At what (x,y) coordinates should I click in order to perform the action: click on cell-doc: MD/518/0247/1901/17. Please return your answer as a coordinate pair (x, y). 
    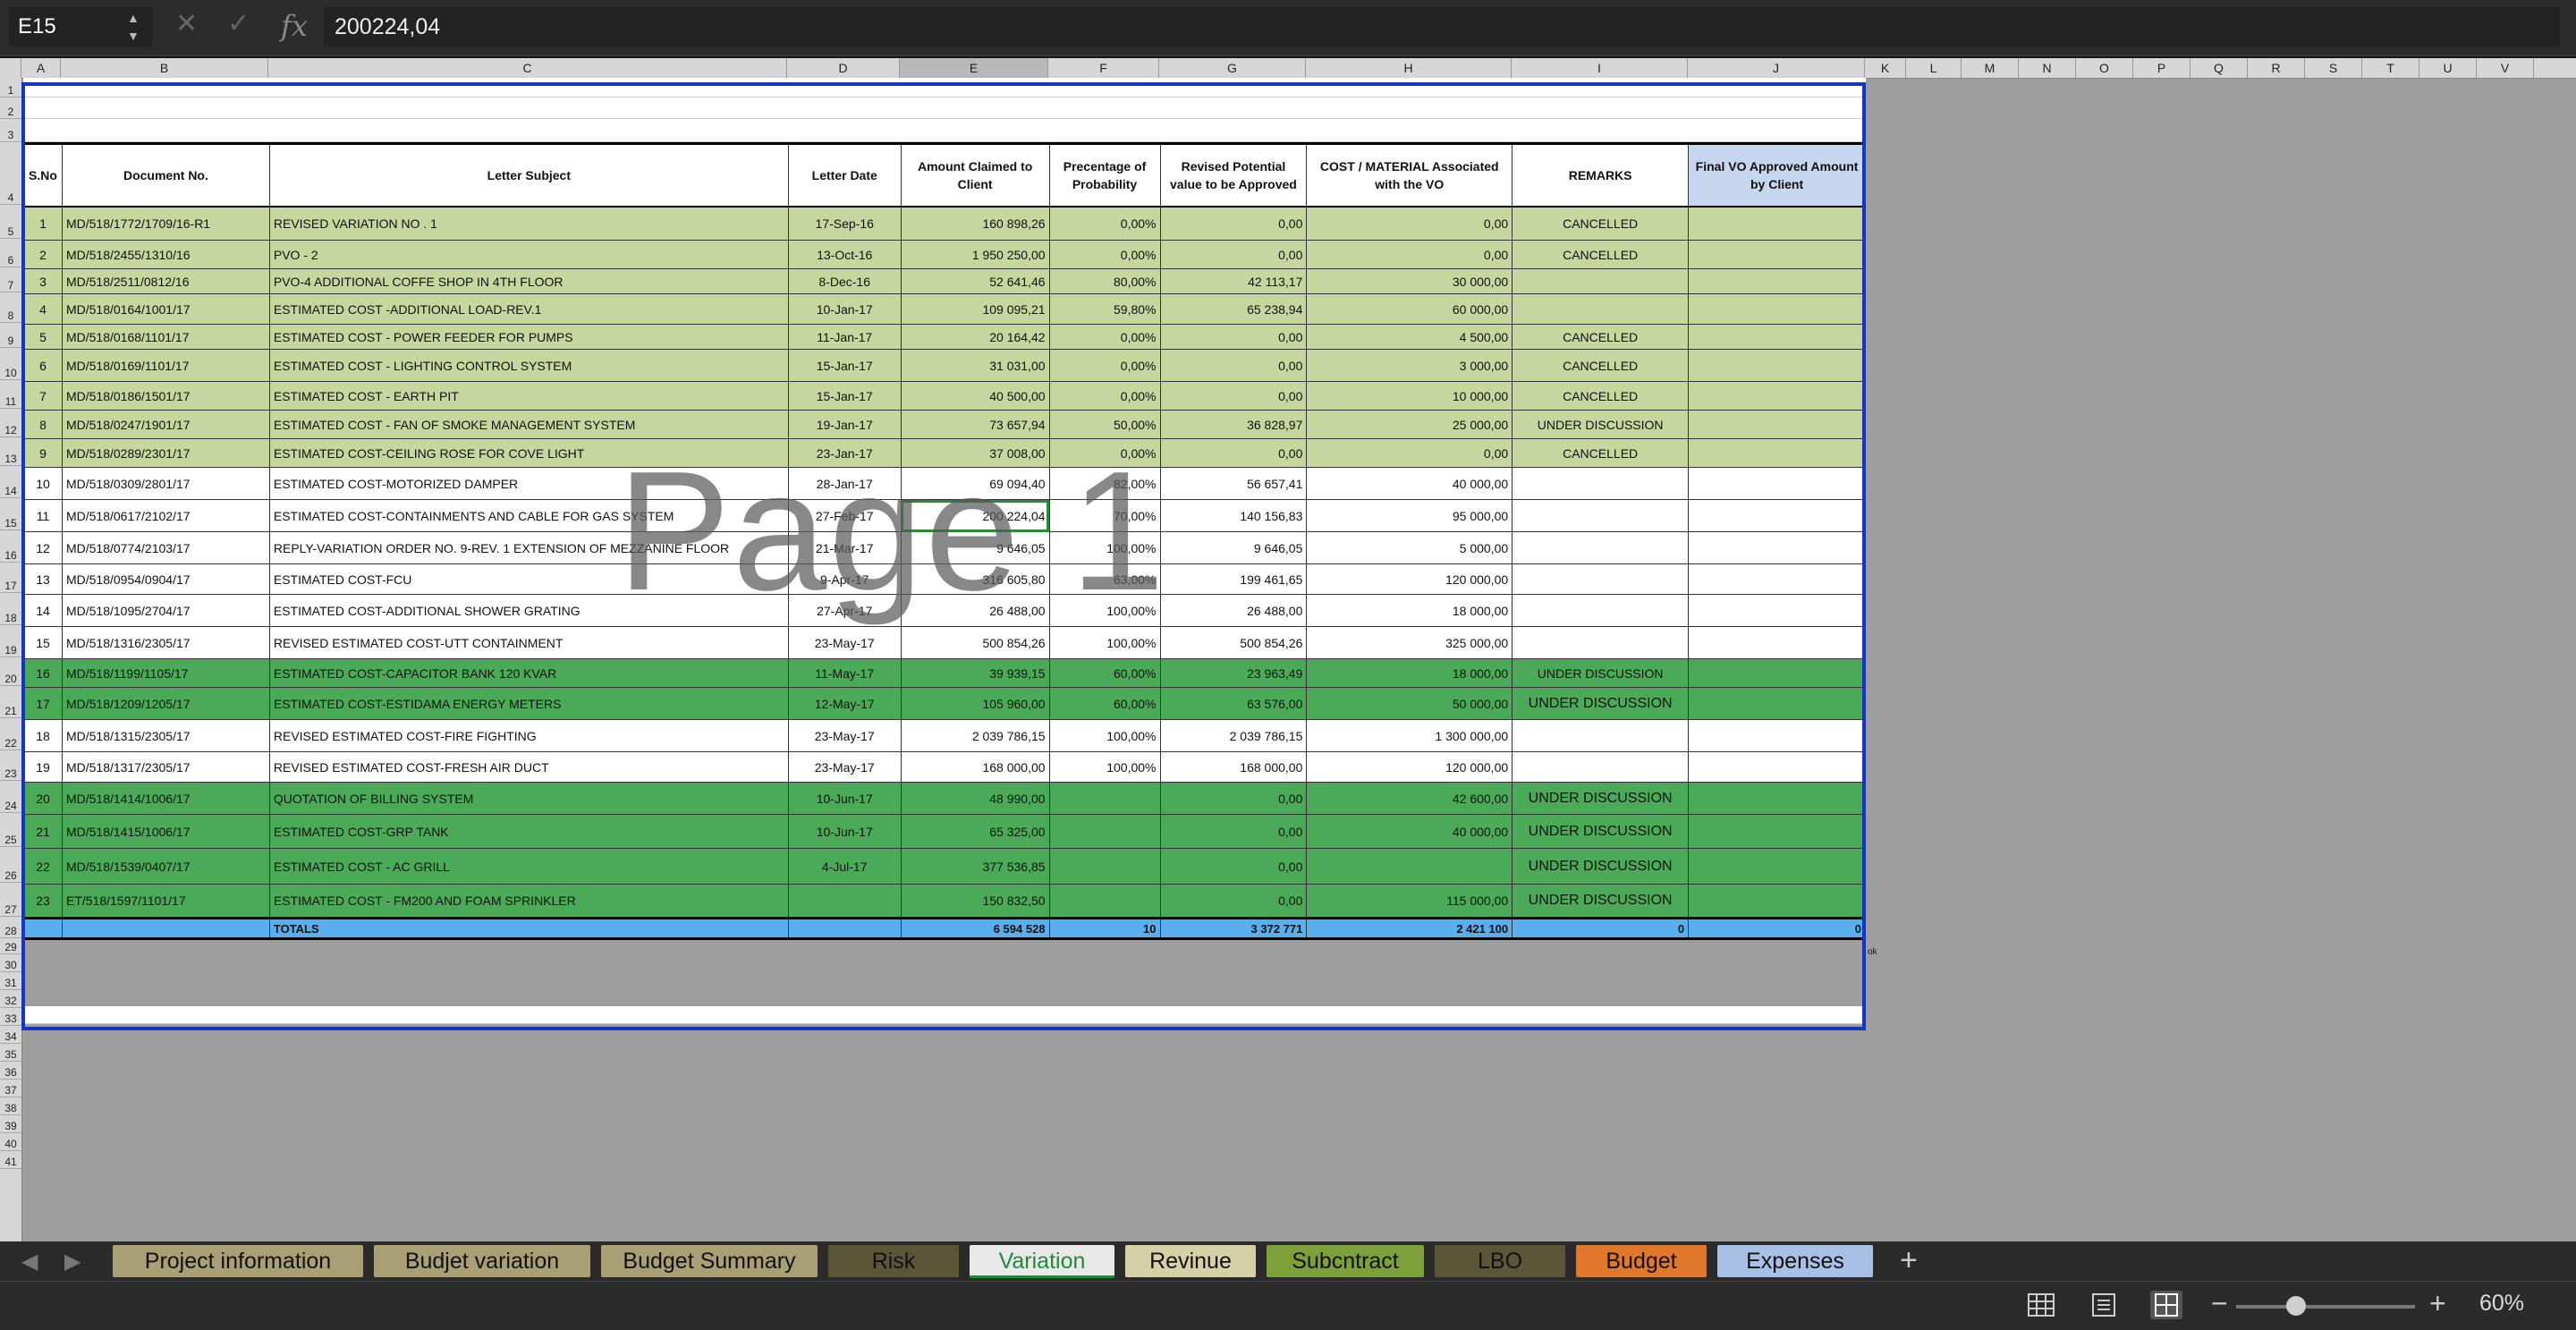
    Looking at the image, I should click on (165, 424).